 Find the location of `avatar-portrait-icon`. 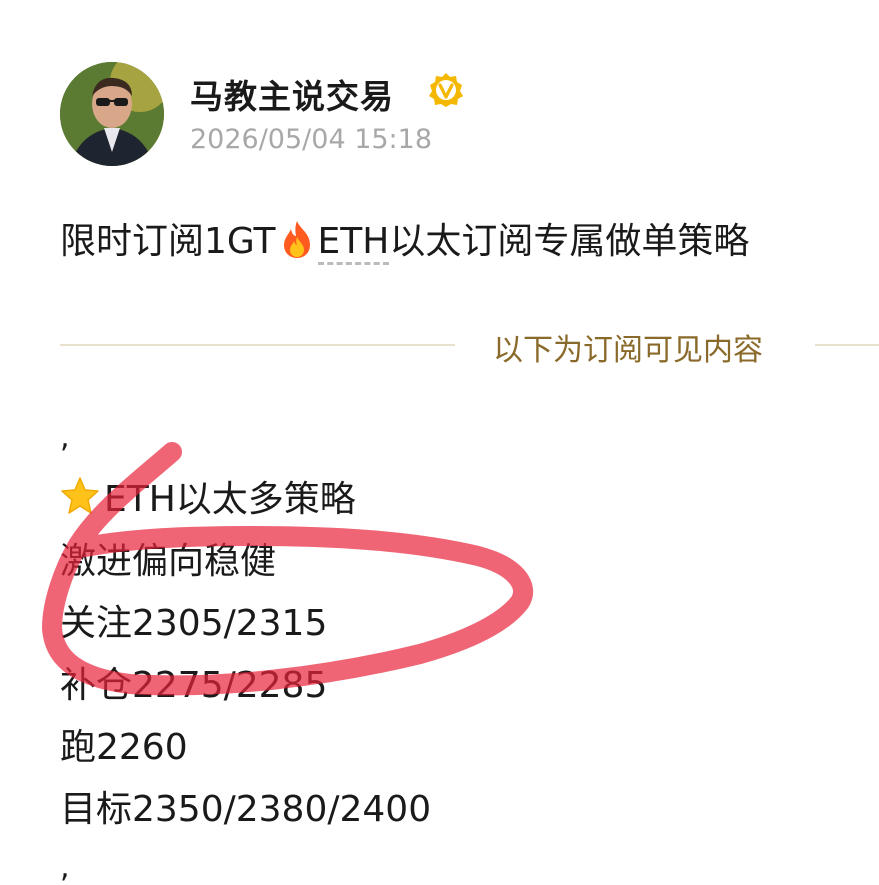

avatar-portrait-icon is located at coordinates (112, 114).